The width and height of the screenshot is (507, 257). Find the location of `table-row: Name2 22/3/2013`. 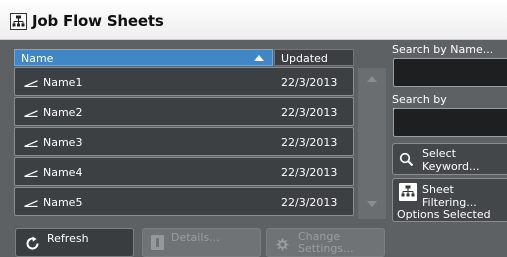

table-row: Name2 22/3/2013 is located at coordinates (184, 111).